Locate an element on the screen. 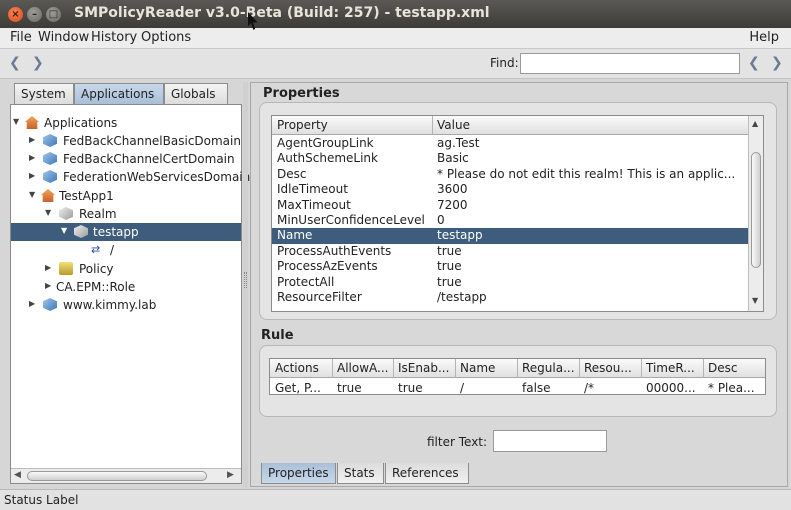  tree-node-label: FedBackChannelCertDomain is located at coordinates (149, 159).